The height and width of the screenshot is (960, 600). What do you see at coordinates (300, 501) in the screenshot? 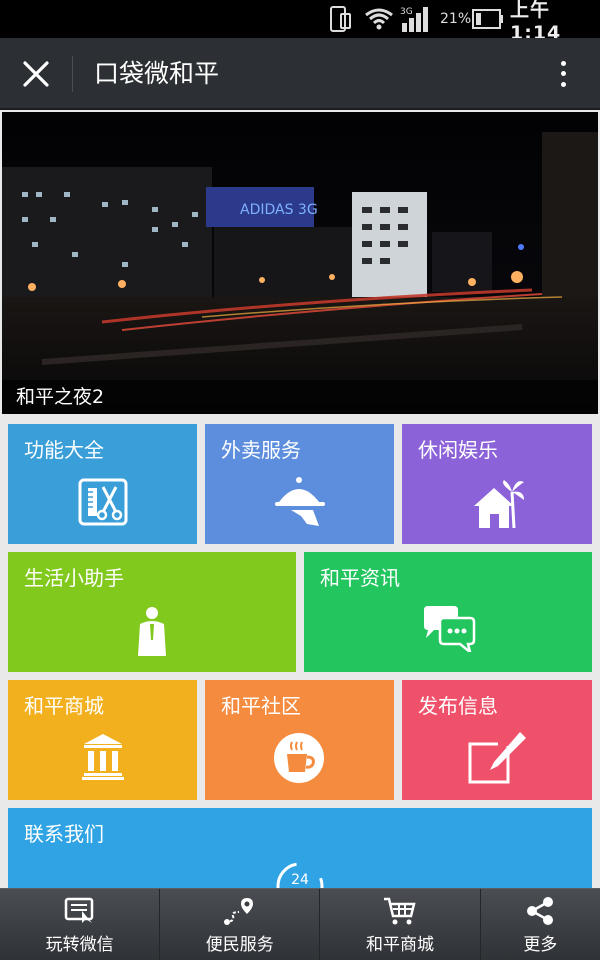
I see `food-delivery-icon` at bounding box center [300, 501].